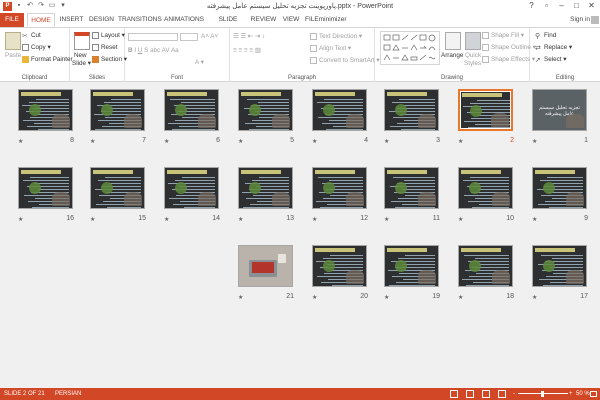  I want to click on zoom-slider-thumb, so click(542, 394).